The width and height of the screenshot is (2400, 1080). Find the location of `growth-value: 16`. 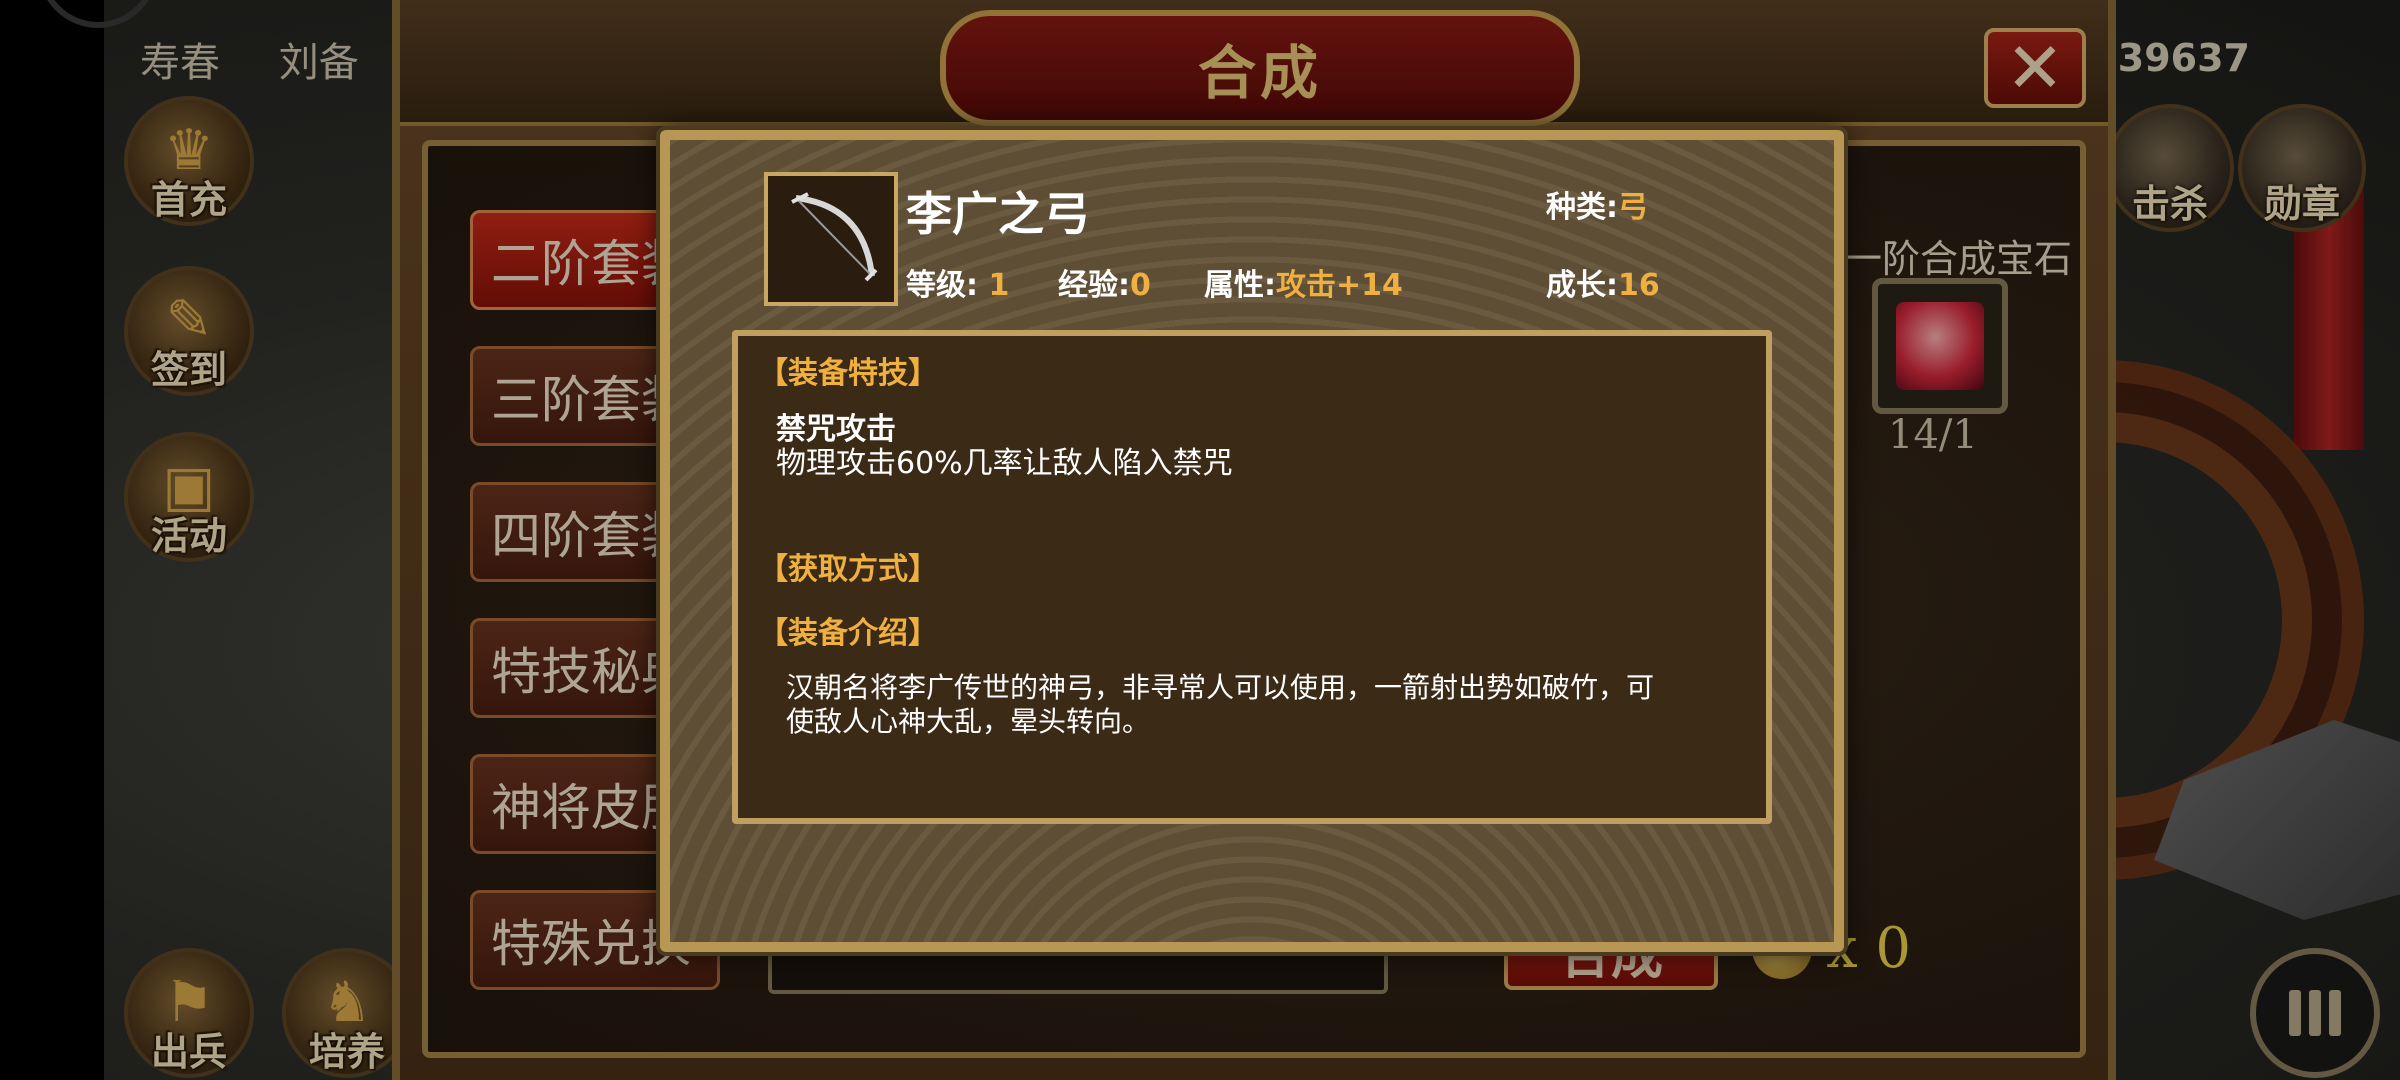

growth-value: 16 is located at coordinates (1639, 285).